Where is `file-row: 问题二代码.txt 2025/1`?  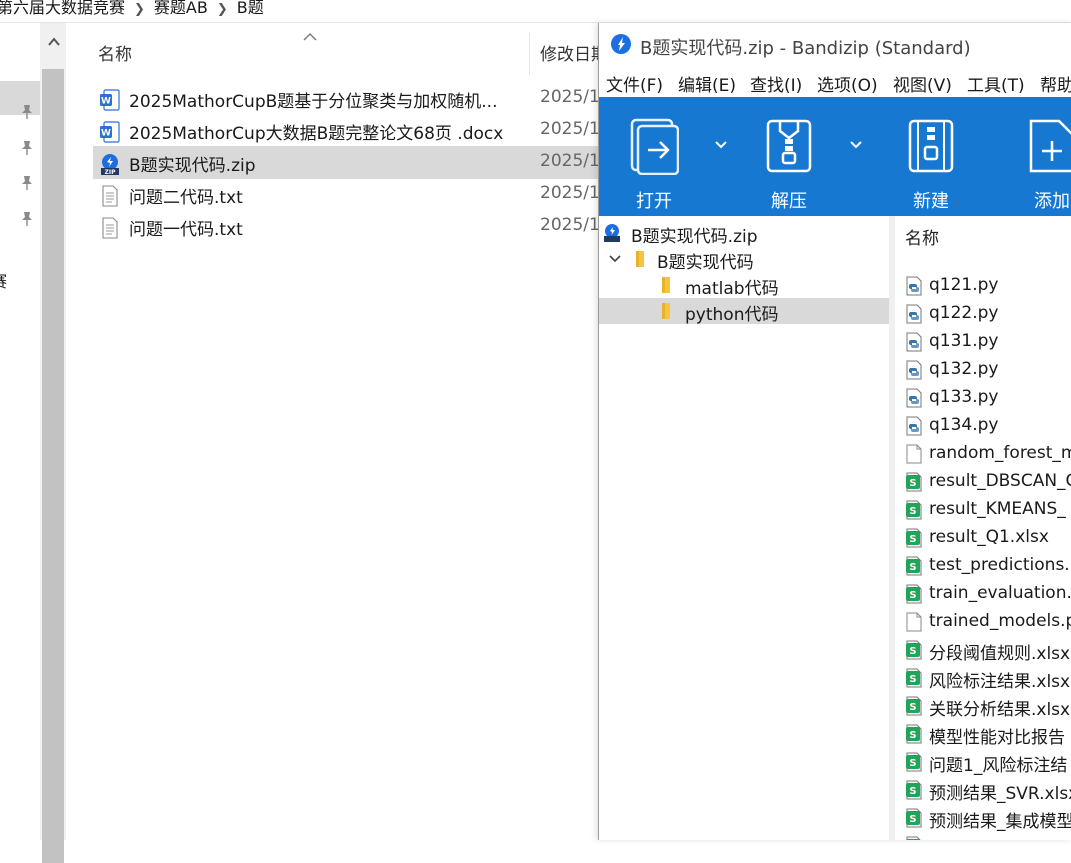
file-row: 问题二代码.txt 2025/1 is located at coordinates (353, 194).